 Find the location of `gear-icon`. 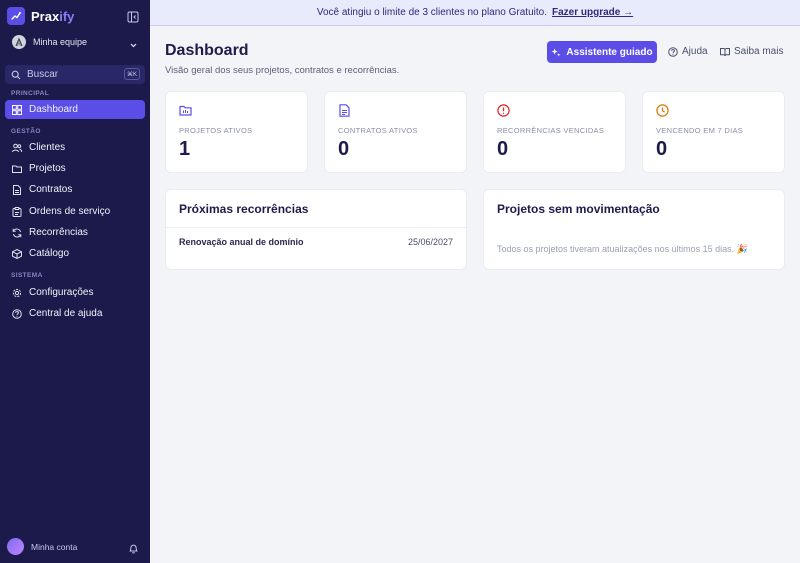

gear-icon is located at coordinates (17, 293).